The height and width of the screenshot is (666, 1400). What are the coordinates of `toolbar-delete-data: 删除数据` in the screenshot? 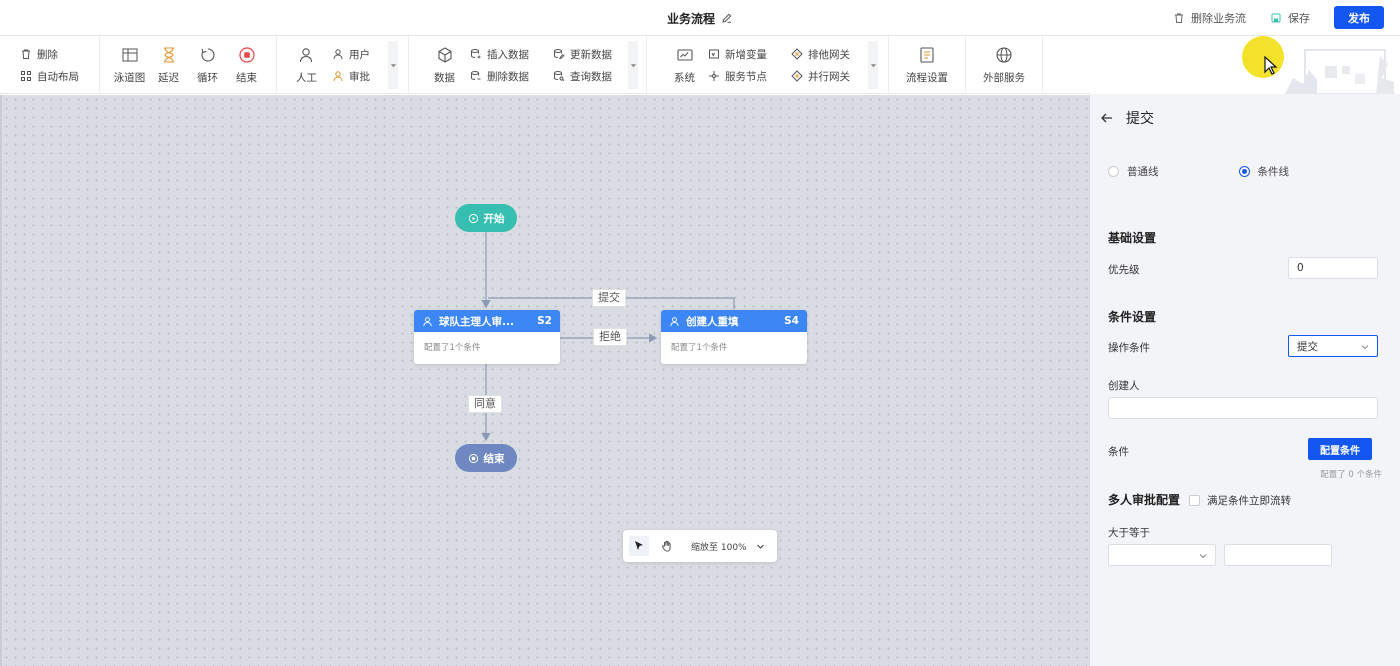 It's located at (499, 76).